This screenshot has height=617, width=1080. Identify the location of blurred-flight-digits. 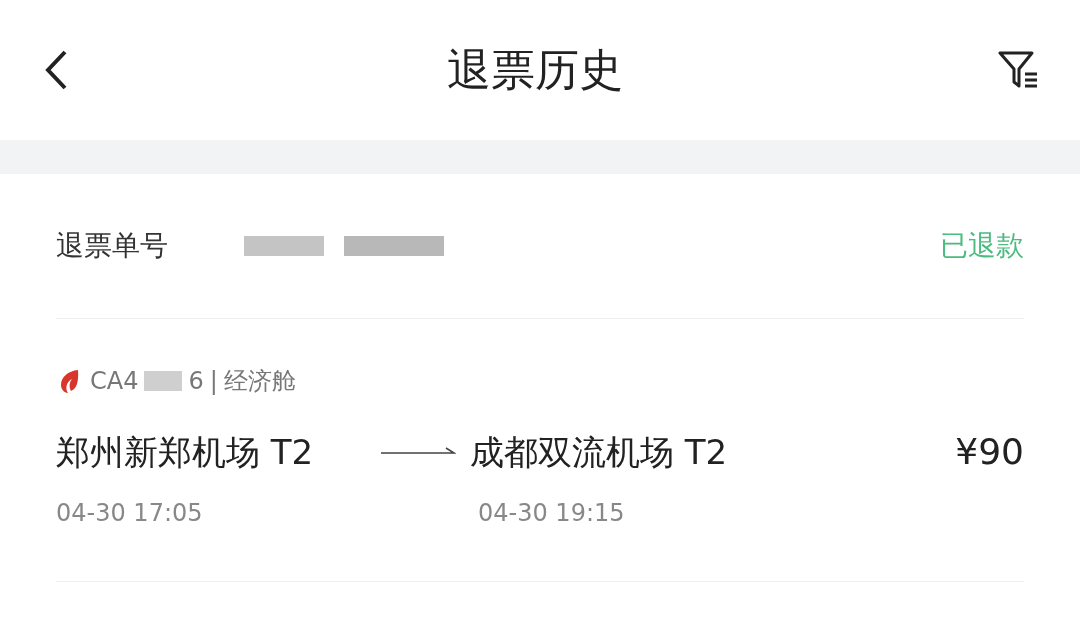
(163, 381).